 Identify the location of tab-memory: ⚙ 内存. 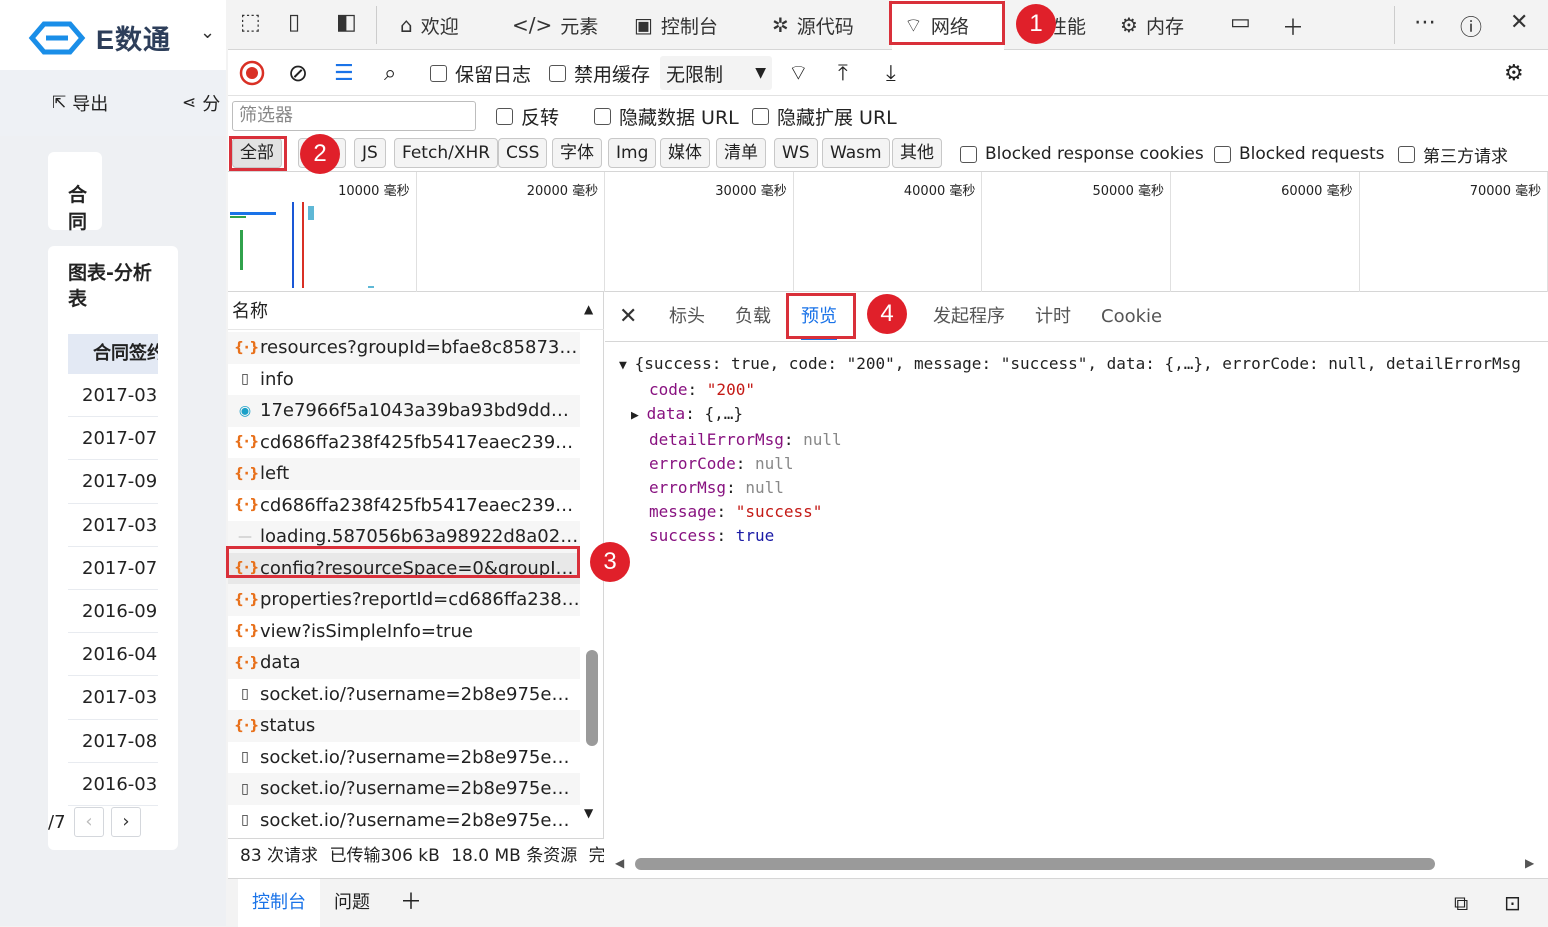
(1152, 25).